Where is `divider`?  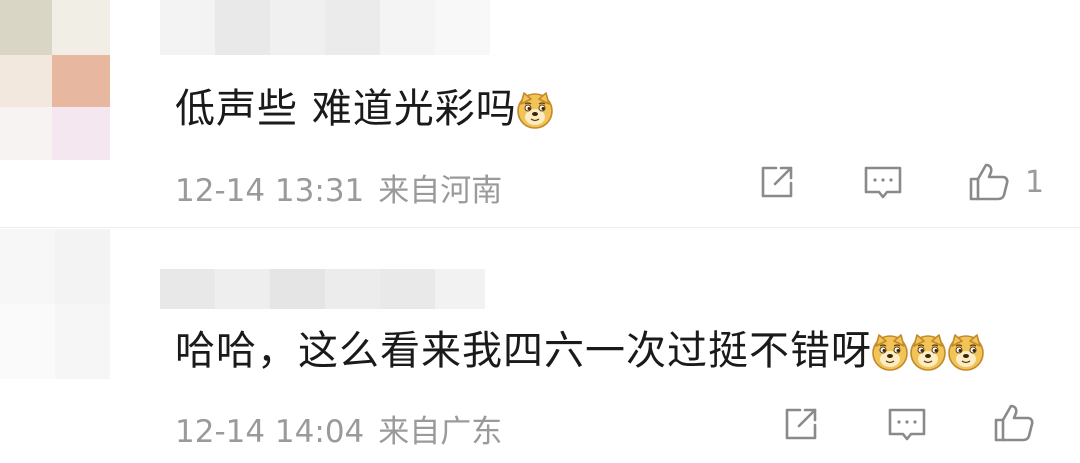
divider is located at coordinates (540, 227).